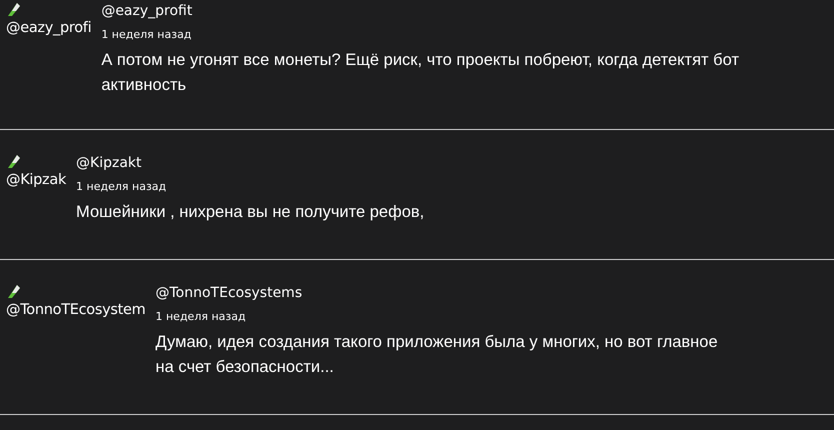  What do you see at coordinates (49, 28) in the screenshot?
I see `avatar-alt-text: @eazy_profi` at bounding box center [49, 28].